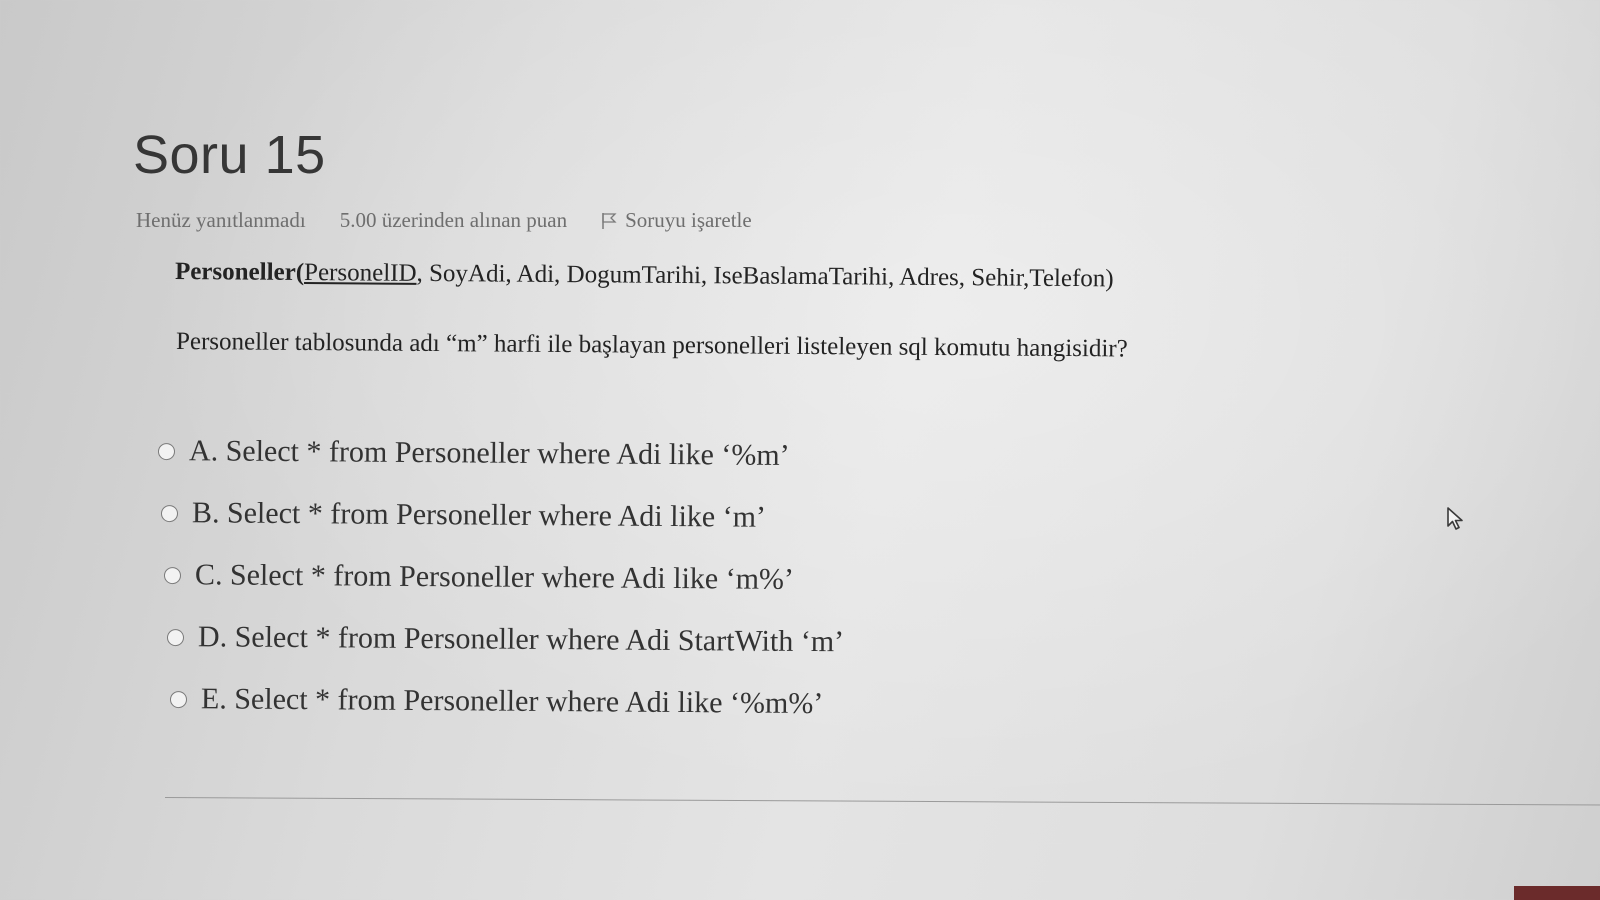  What do you see at coordinates (882, 801) in the screenshot?
I see `section-divider` at bounding box center [882, 801].